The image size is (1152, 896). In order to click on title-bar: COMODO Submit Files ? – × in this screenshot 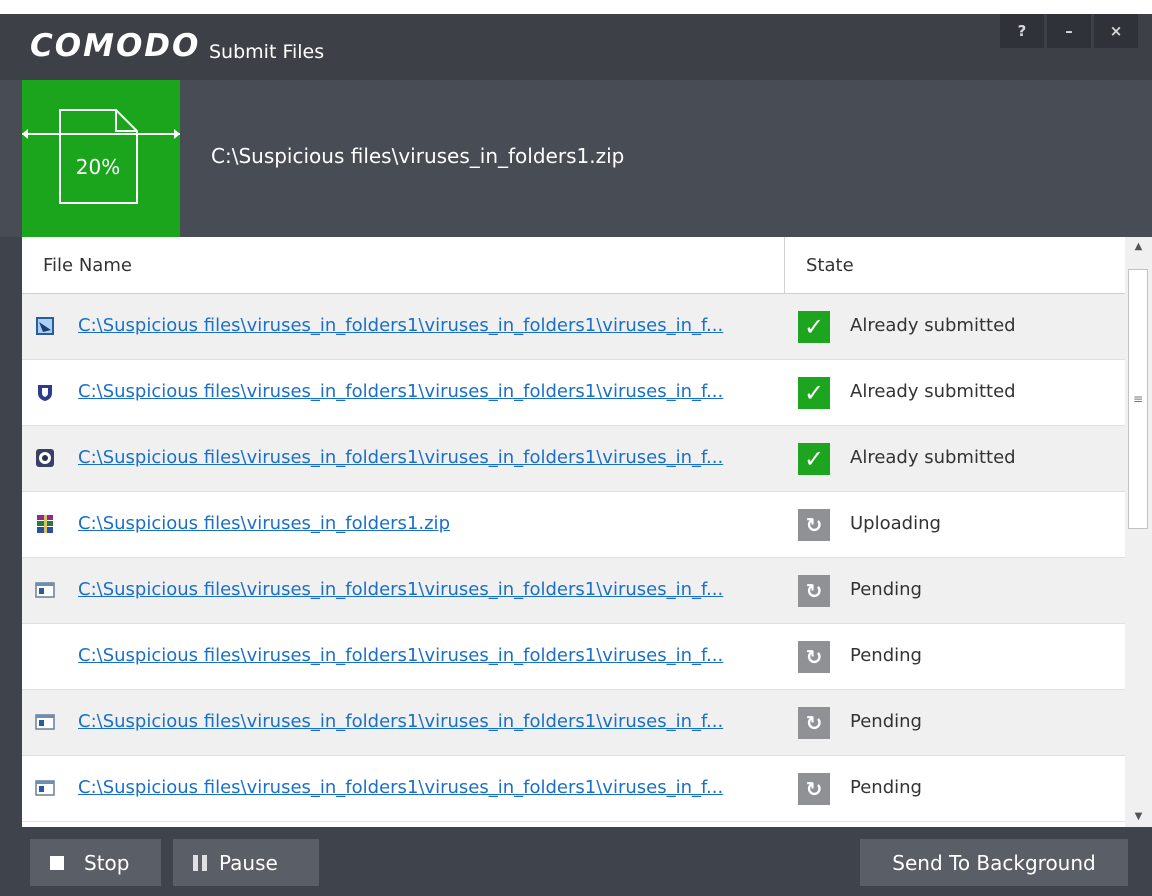, I will do `click(576, 47)`.